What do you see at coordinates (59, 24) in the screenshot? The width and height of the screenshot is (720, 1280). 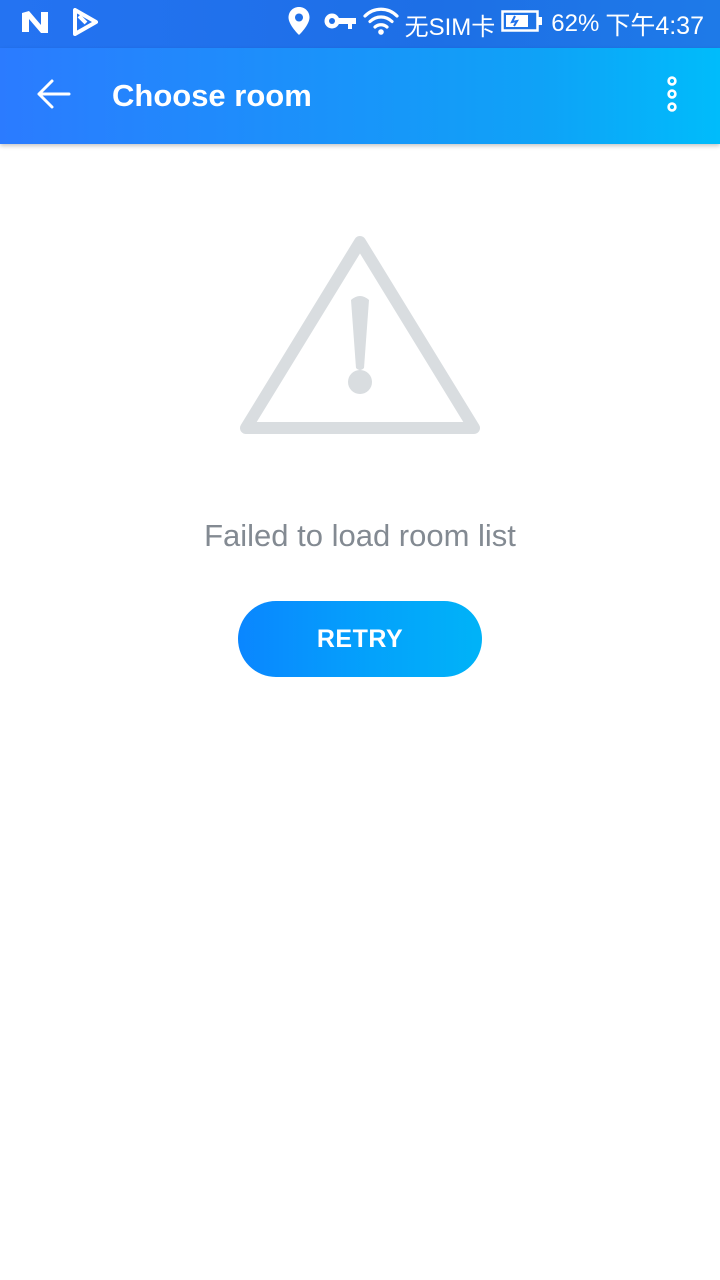 I see `status-bar-notifications` at bounding box center [59, 24].